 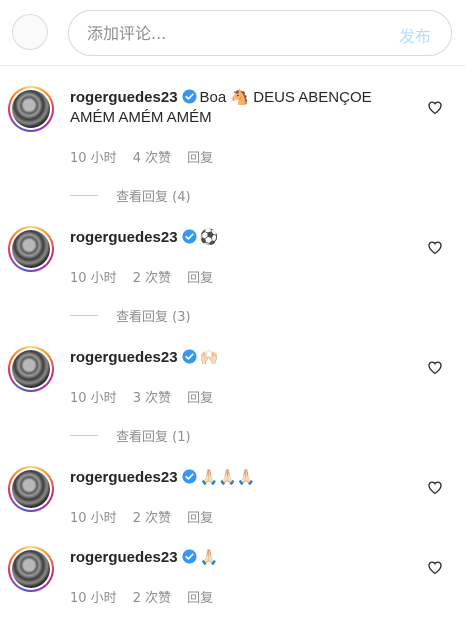 I want to click on comment-like-count: 3 次赞, so click(x=152, y=398).